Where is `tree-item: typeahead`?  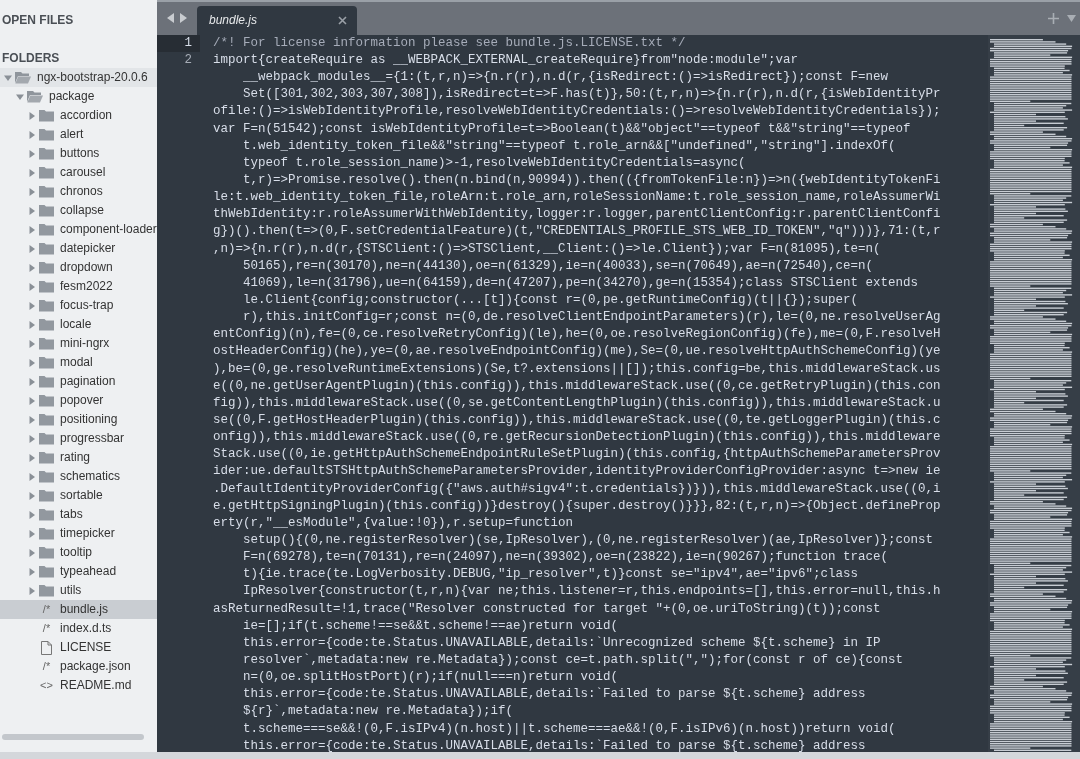 tree-item: typeahead is located at coordinates (78, 571).